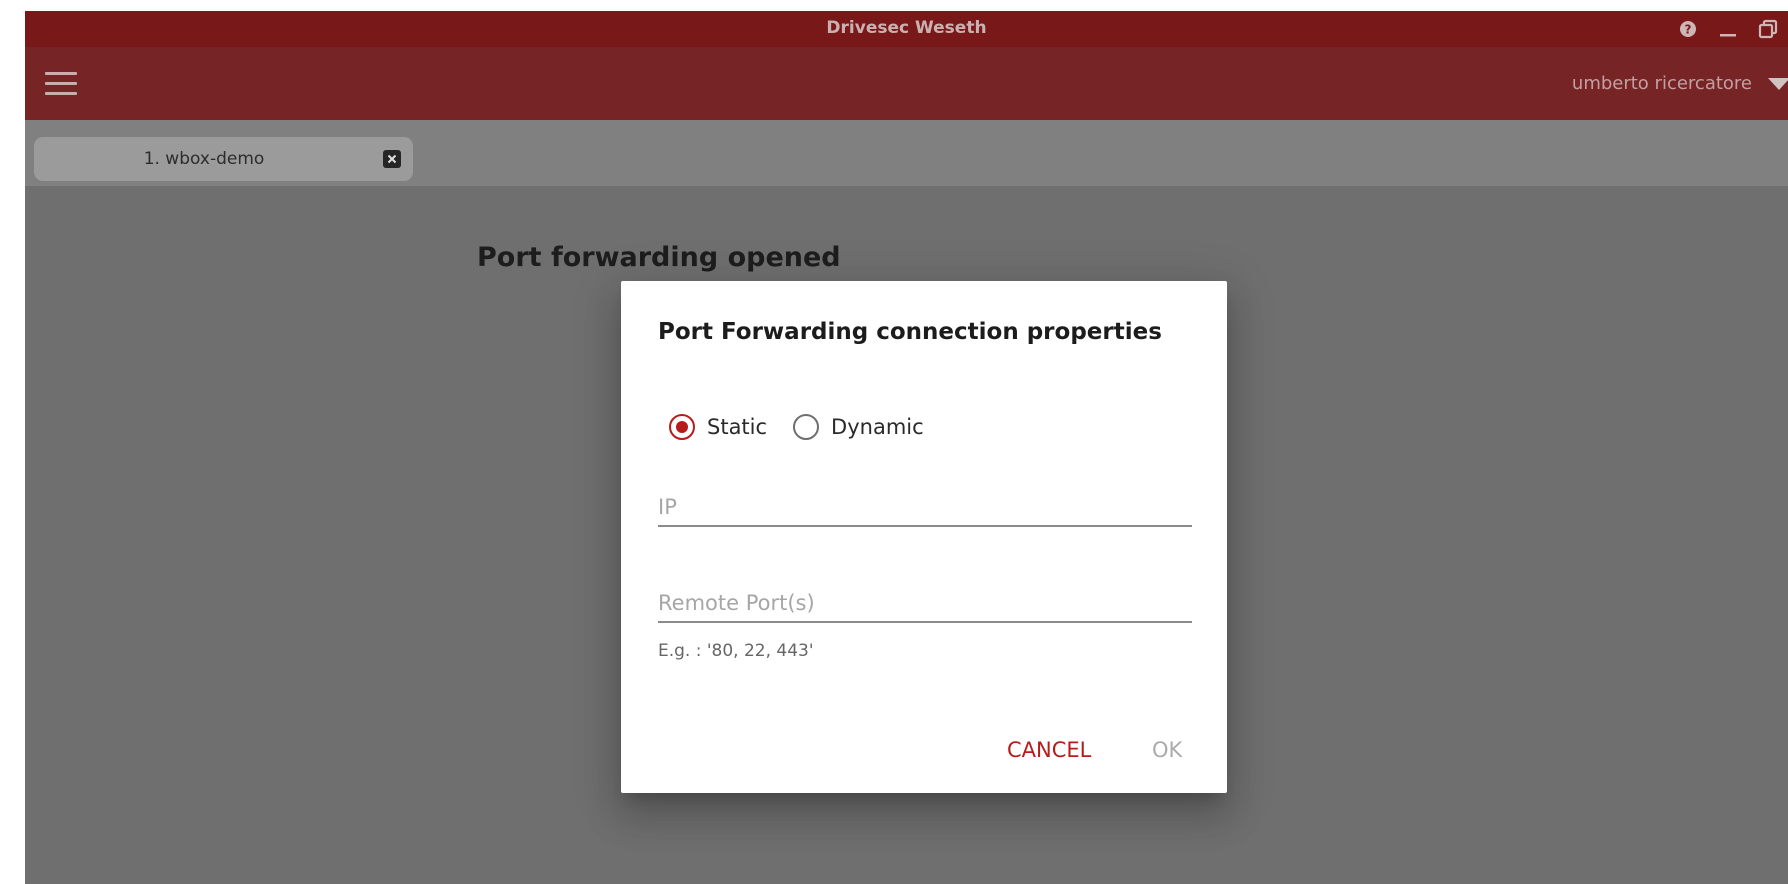 The height and width of the screenshot is (884, 1788). What do you see at coordinates (806, 427) in the screenshot?
I see `radio-unchecked-icon` at bounding box center [806, 427].